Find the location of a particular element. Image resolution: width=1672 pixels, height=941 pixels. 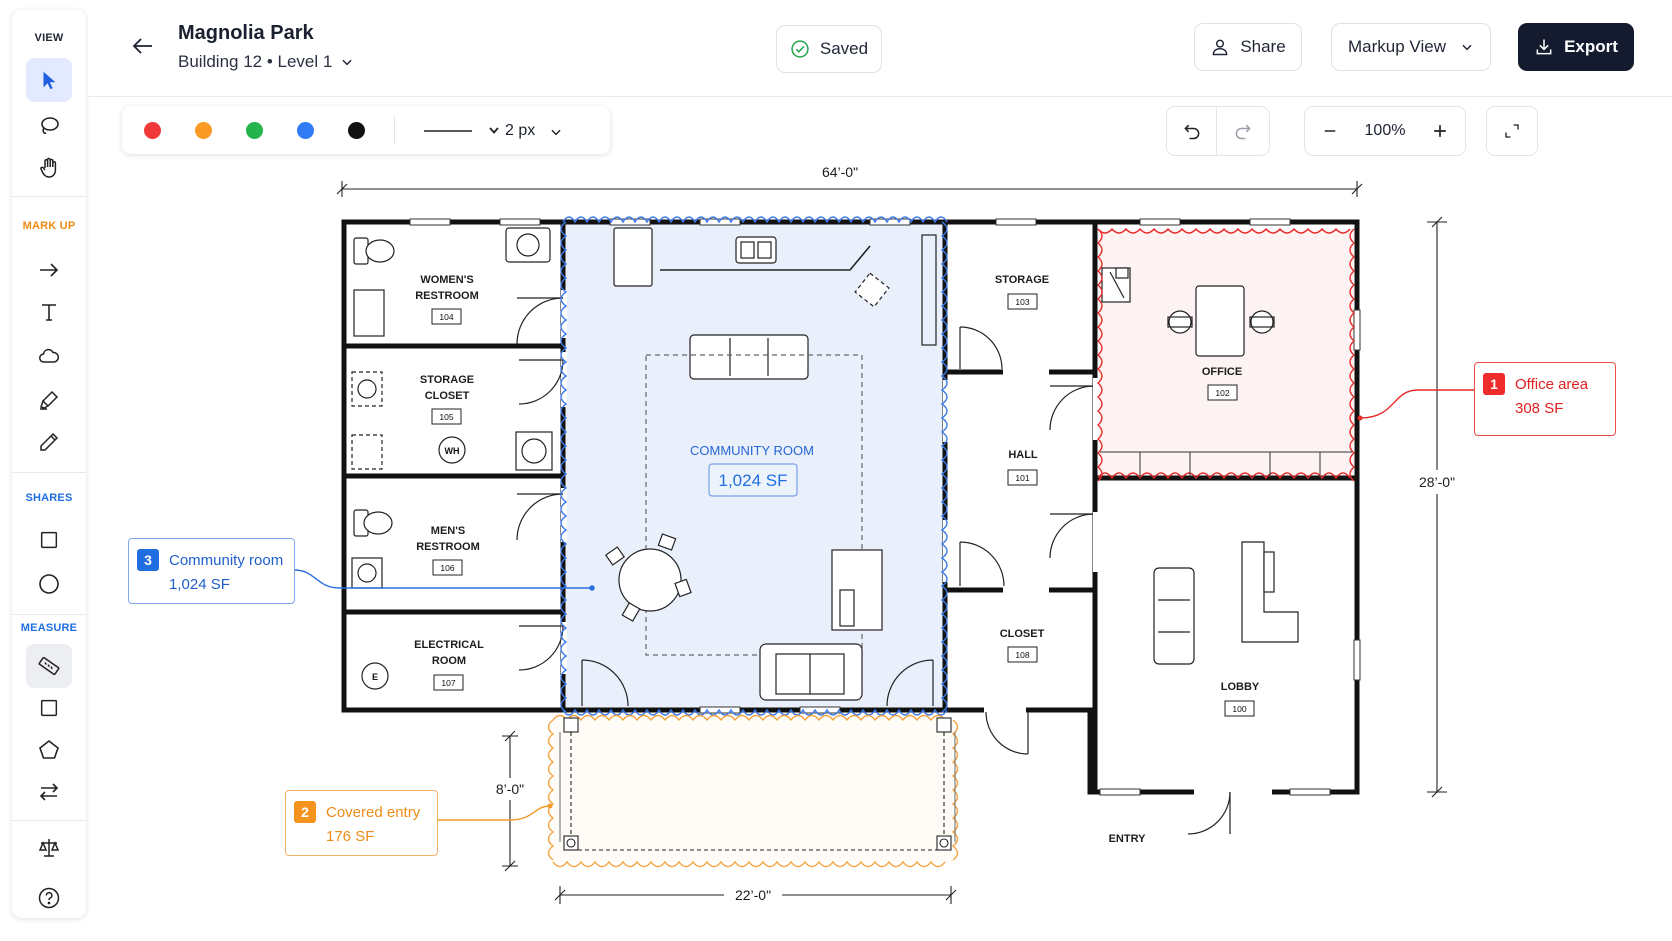

text-icon is located at coordinates (49, 312).